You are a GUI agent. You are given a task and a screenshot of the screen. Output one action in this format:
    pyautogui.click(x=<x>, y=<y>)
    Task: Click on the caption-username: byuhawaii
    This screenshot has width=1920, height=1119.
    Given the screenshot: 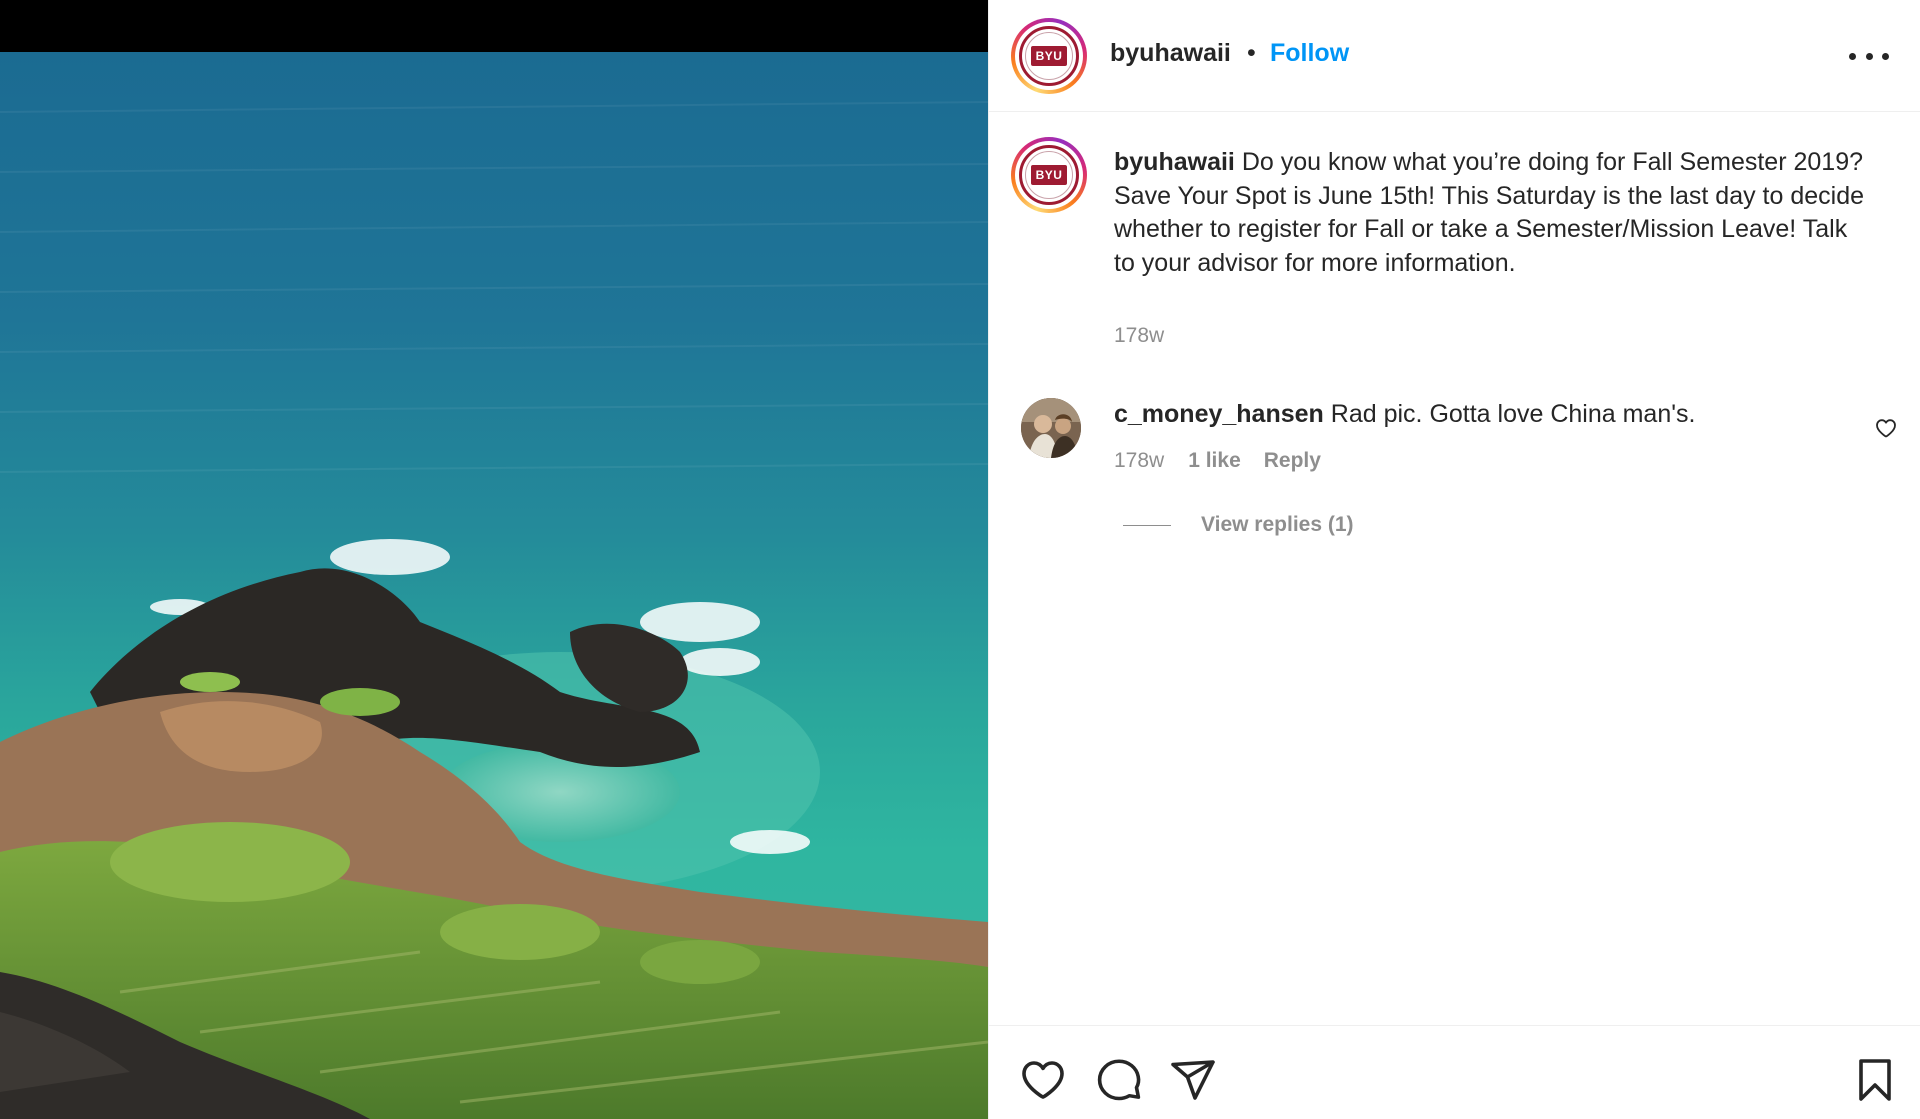 What is the action you would take?
    pyautogui.click(x=1174, y=162)
    